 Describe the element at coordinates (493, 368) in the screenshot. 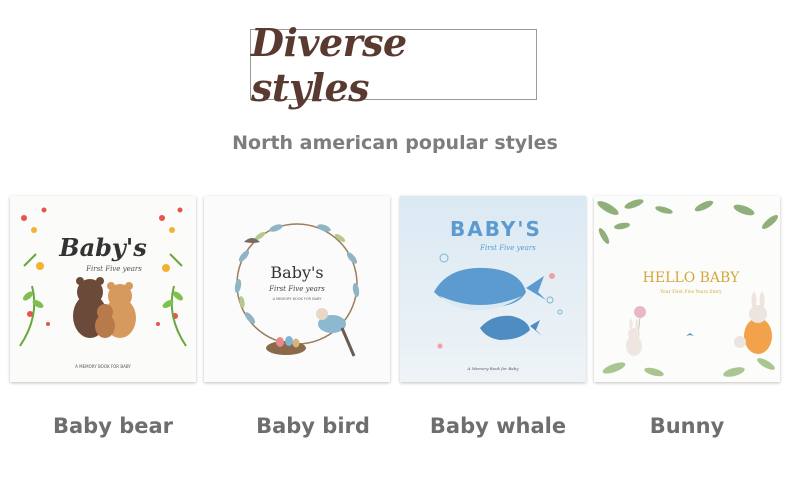

I see `cover-footer: A Memory Book for Baby` at that location.